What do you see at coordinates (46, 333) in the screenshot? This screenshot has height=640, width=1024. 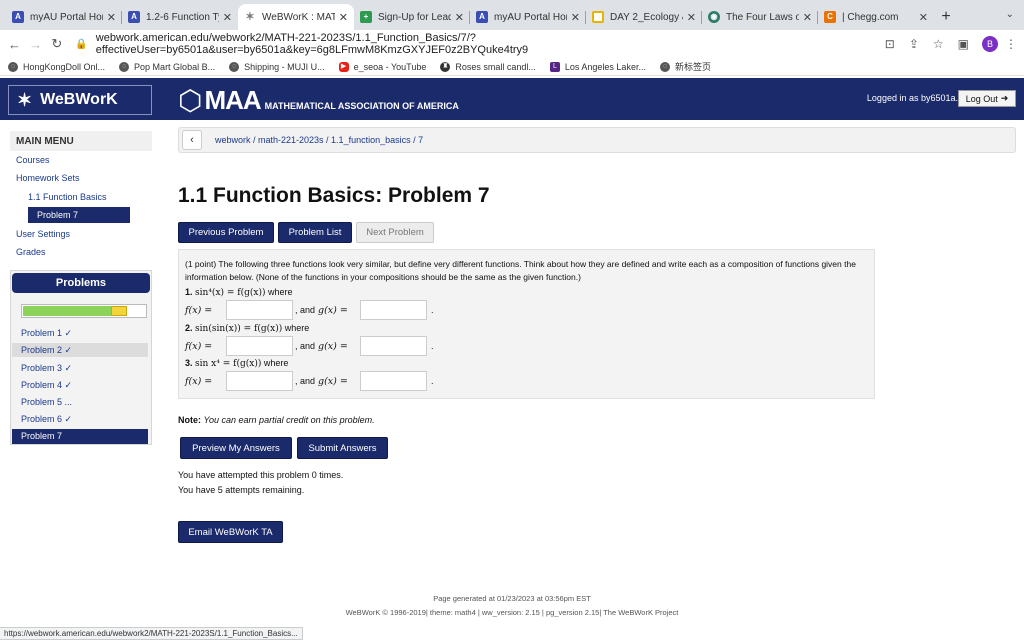 I see `problem-list-item: Problem 1 ✓` at bounding box center [46, 333].